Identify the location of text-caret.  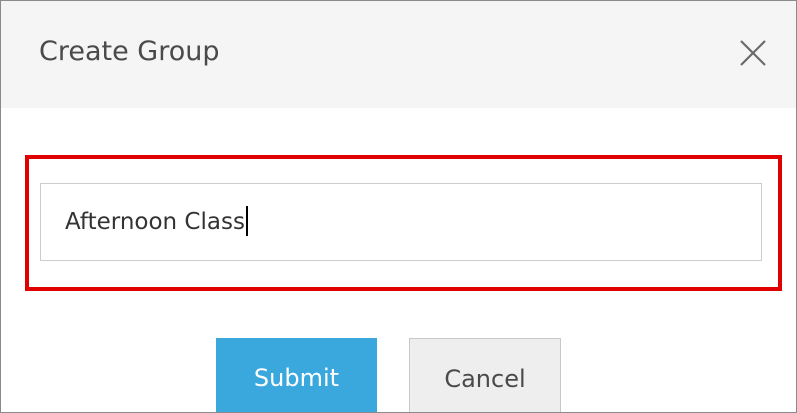
(246, 220).